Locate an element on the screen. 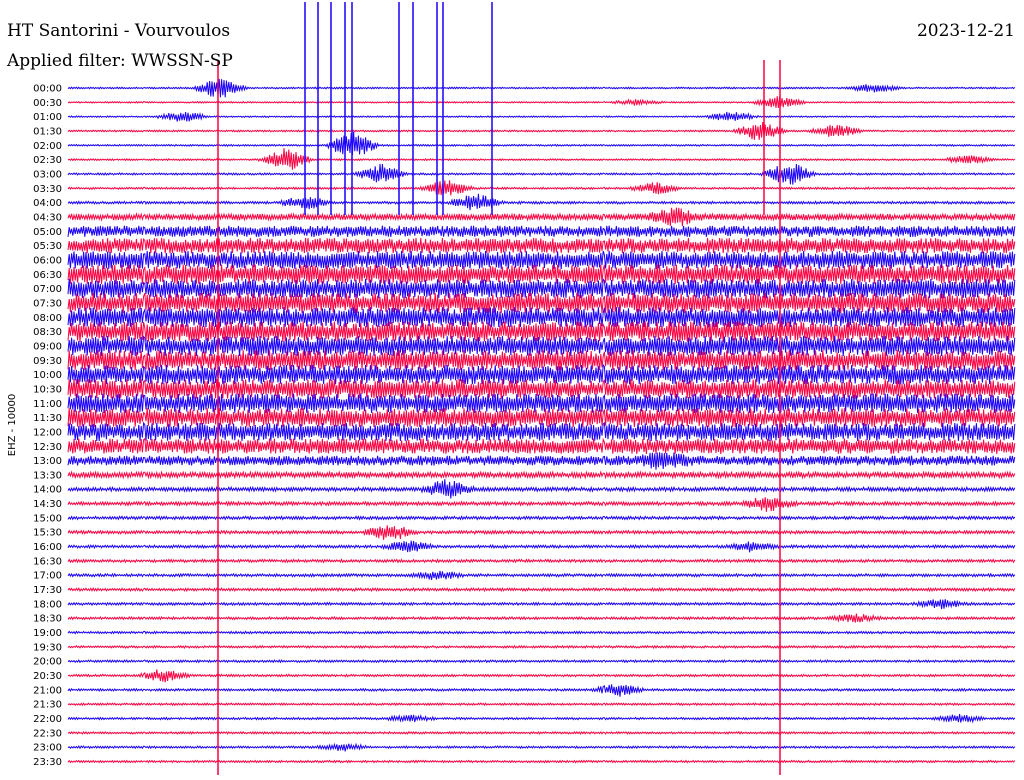 This screenshot has width=1024, height=780. row-time-label: 21:00 is located at coordinates (47, 690).